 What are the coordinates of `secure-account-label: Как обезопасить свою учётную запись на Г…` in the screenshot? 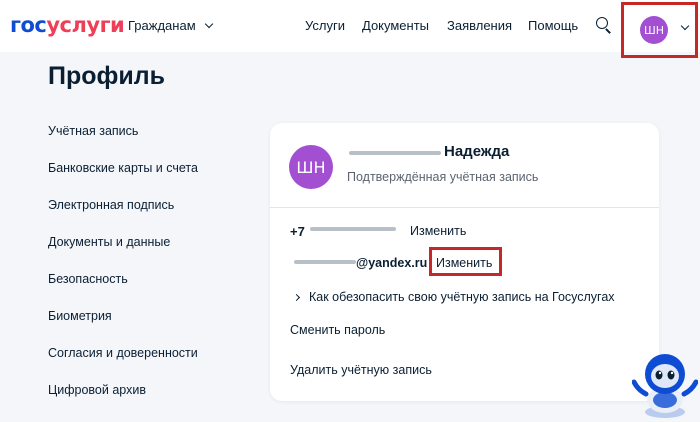 It's located at (462, 297).